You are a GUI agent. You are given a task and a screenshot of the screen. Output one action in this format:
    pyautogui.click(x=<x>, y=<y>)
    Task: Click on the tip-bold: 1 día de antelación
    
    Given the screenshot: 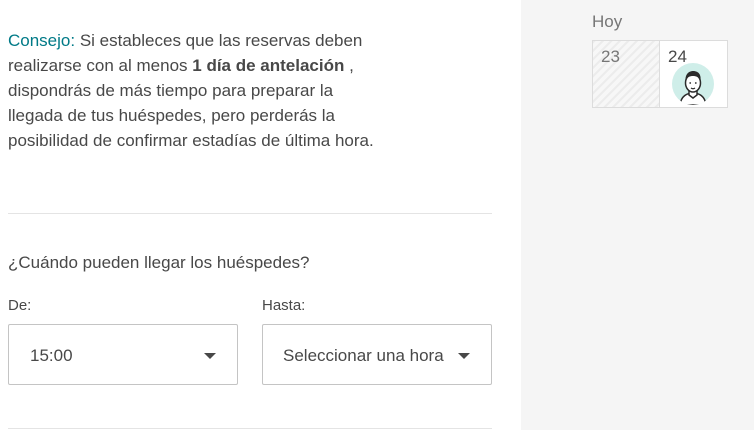 What is the action you would take?
    pyautogui.click(x=268, y=65)
    